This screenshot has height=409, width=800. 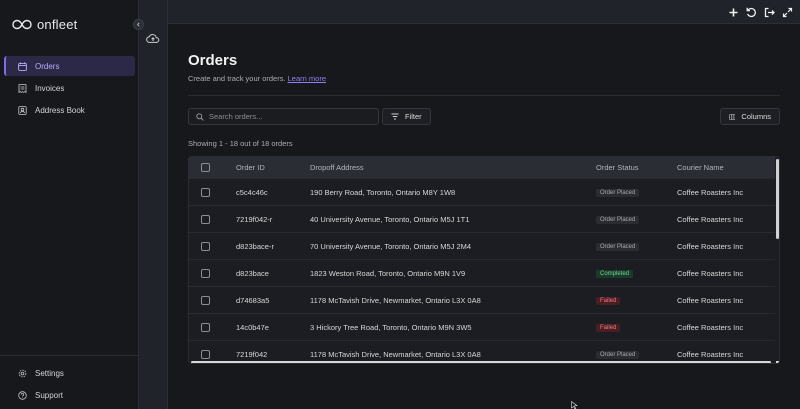 What do you see at coordinates (205, 167) in the screenshot?
I see `select-all-checkbox` at bounding box center [205, 167].